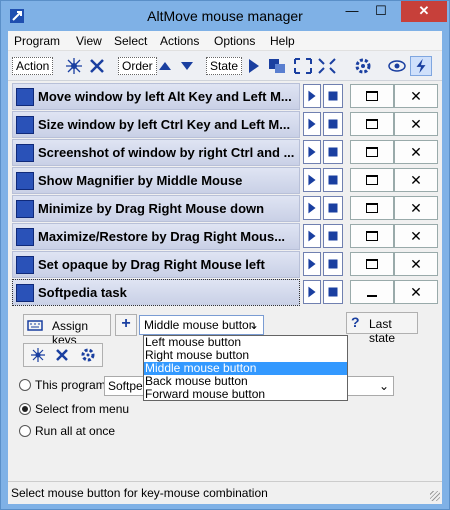 The height and width of the screenshot is (510, 450). Describe the element at coordinates (126, 325) in the screenshot. I see `add-icon: +` at that location.